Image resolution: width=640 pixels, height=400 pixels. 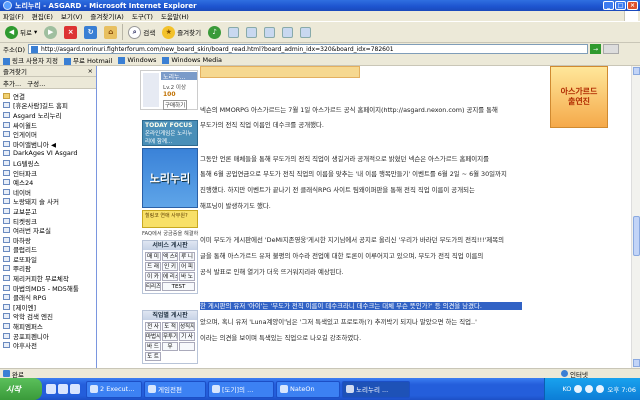 I want to click on favorites-item: [휴온사람]길드 홈피, so click(x=48, y=105).